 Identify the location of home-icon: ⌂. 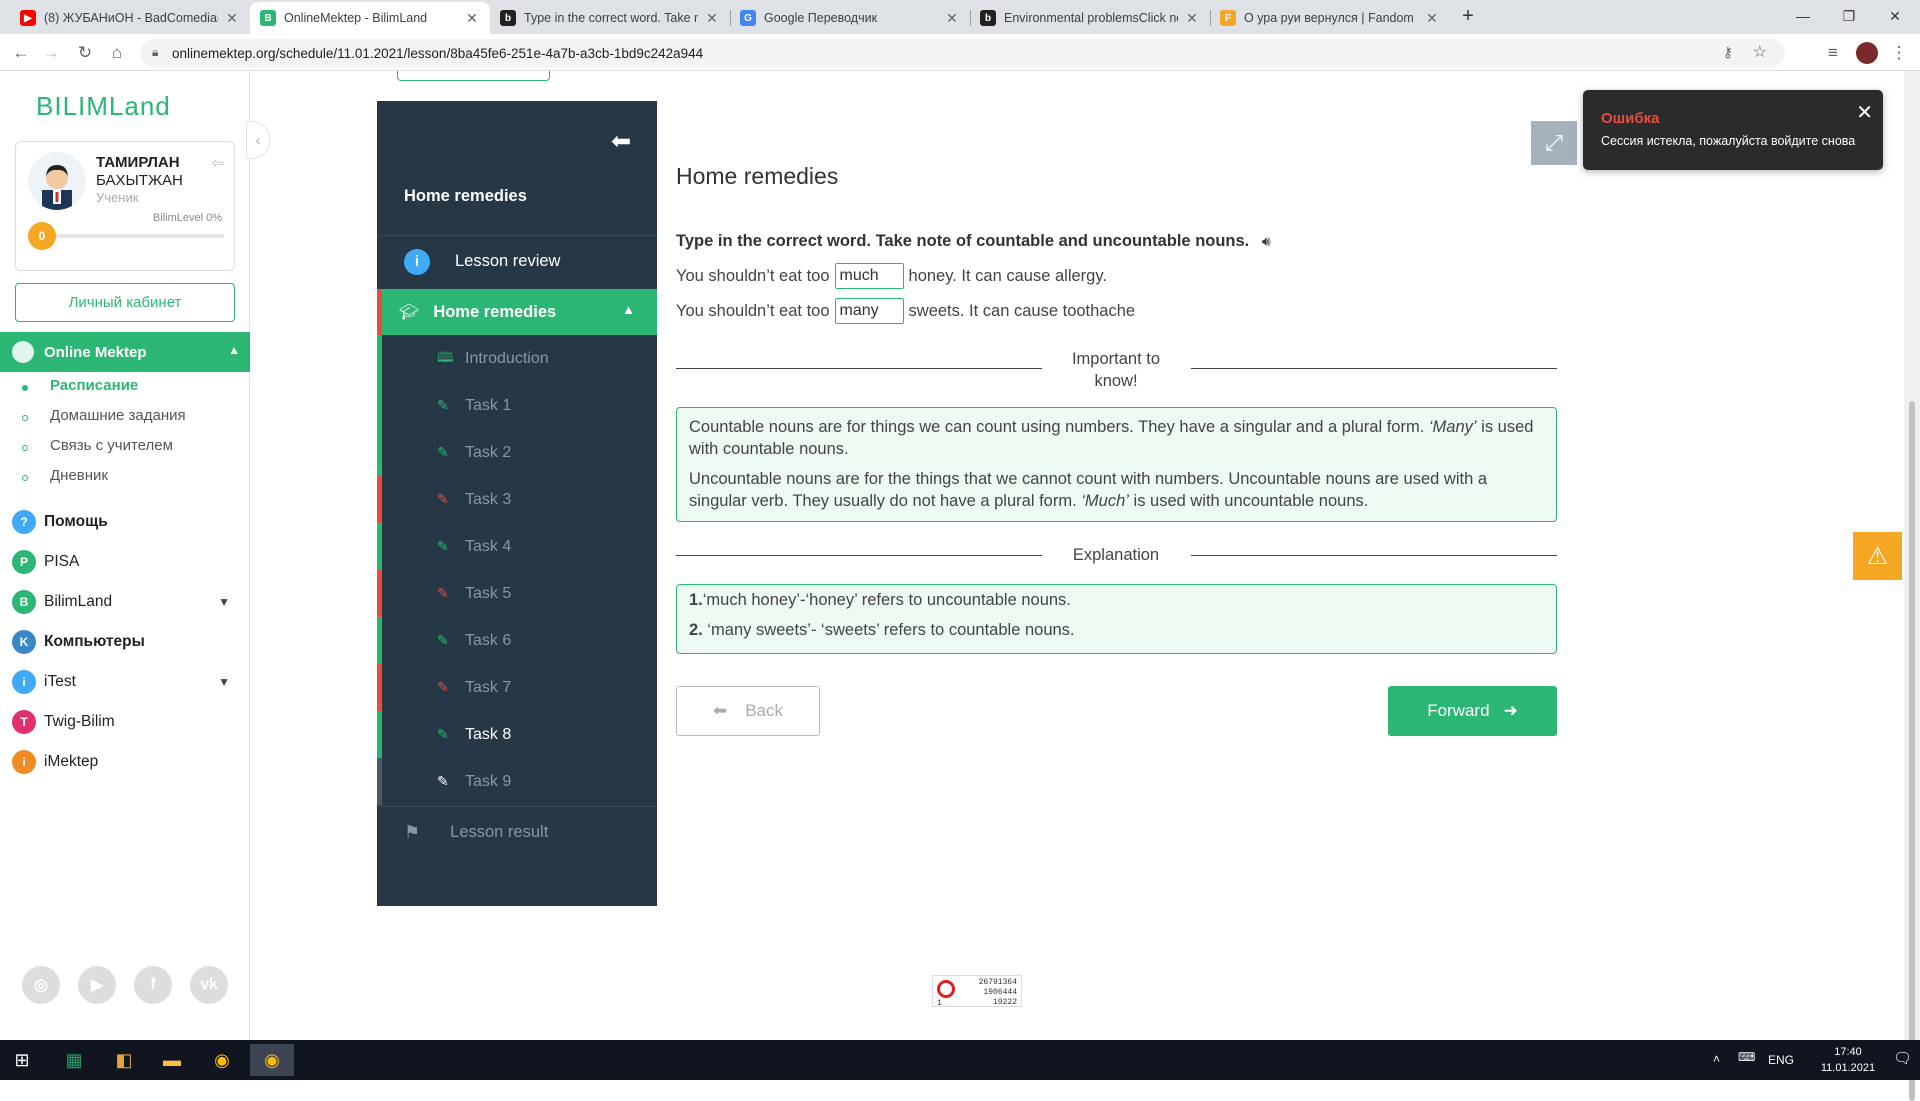
(117, 53).